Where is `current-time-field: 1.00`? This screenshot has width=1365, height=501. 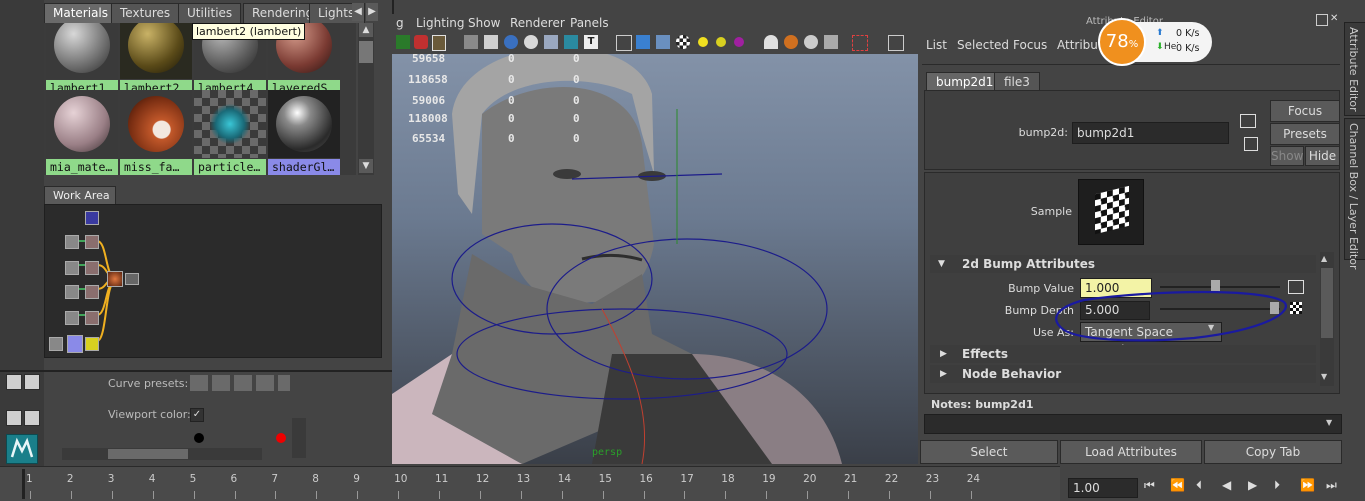
current-time-field: 1.00 is located at coordinates (1103, 488).